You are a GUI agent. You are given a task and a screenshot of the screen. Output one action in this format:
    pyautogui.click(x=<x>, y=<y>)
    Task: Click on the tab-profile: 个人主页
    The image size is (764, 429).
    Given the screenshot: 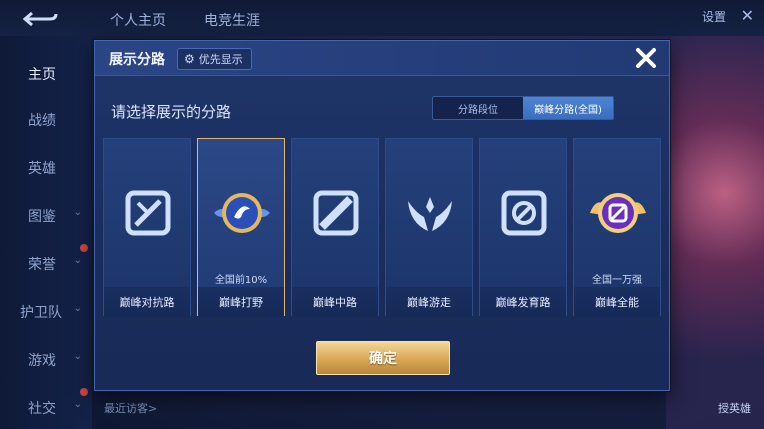 What is the action you would take?
    pyautogui.click(x=138, y=20)
    